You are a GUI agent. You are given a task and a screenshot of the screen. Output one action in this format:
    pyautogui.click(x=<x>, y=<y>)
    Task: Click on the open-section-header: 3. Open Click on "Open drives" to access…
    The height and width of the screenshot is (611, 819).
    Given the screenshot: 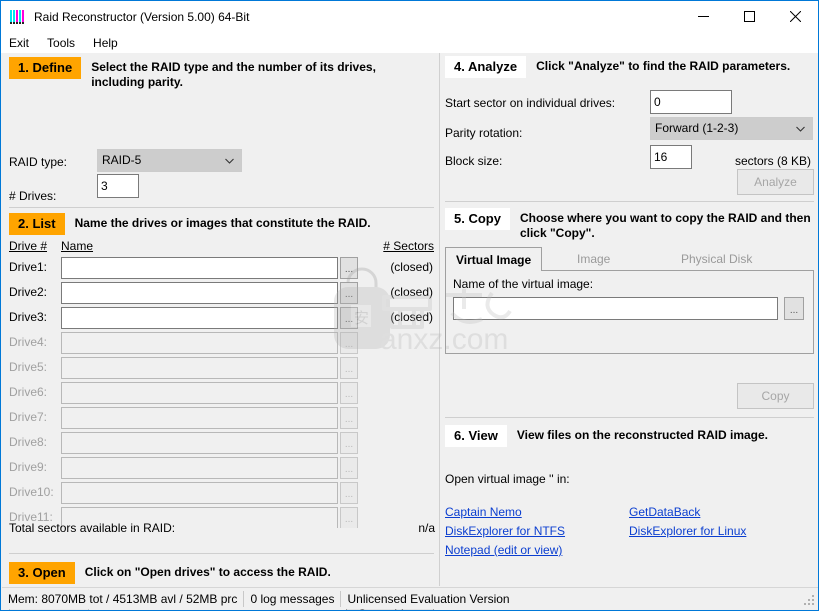 What is the action you would take?
    pyautogui.click(x=221, y=573)
    